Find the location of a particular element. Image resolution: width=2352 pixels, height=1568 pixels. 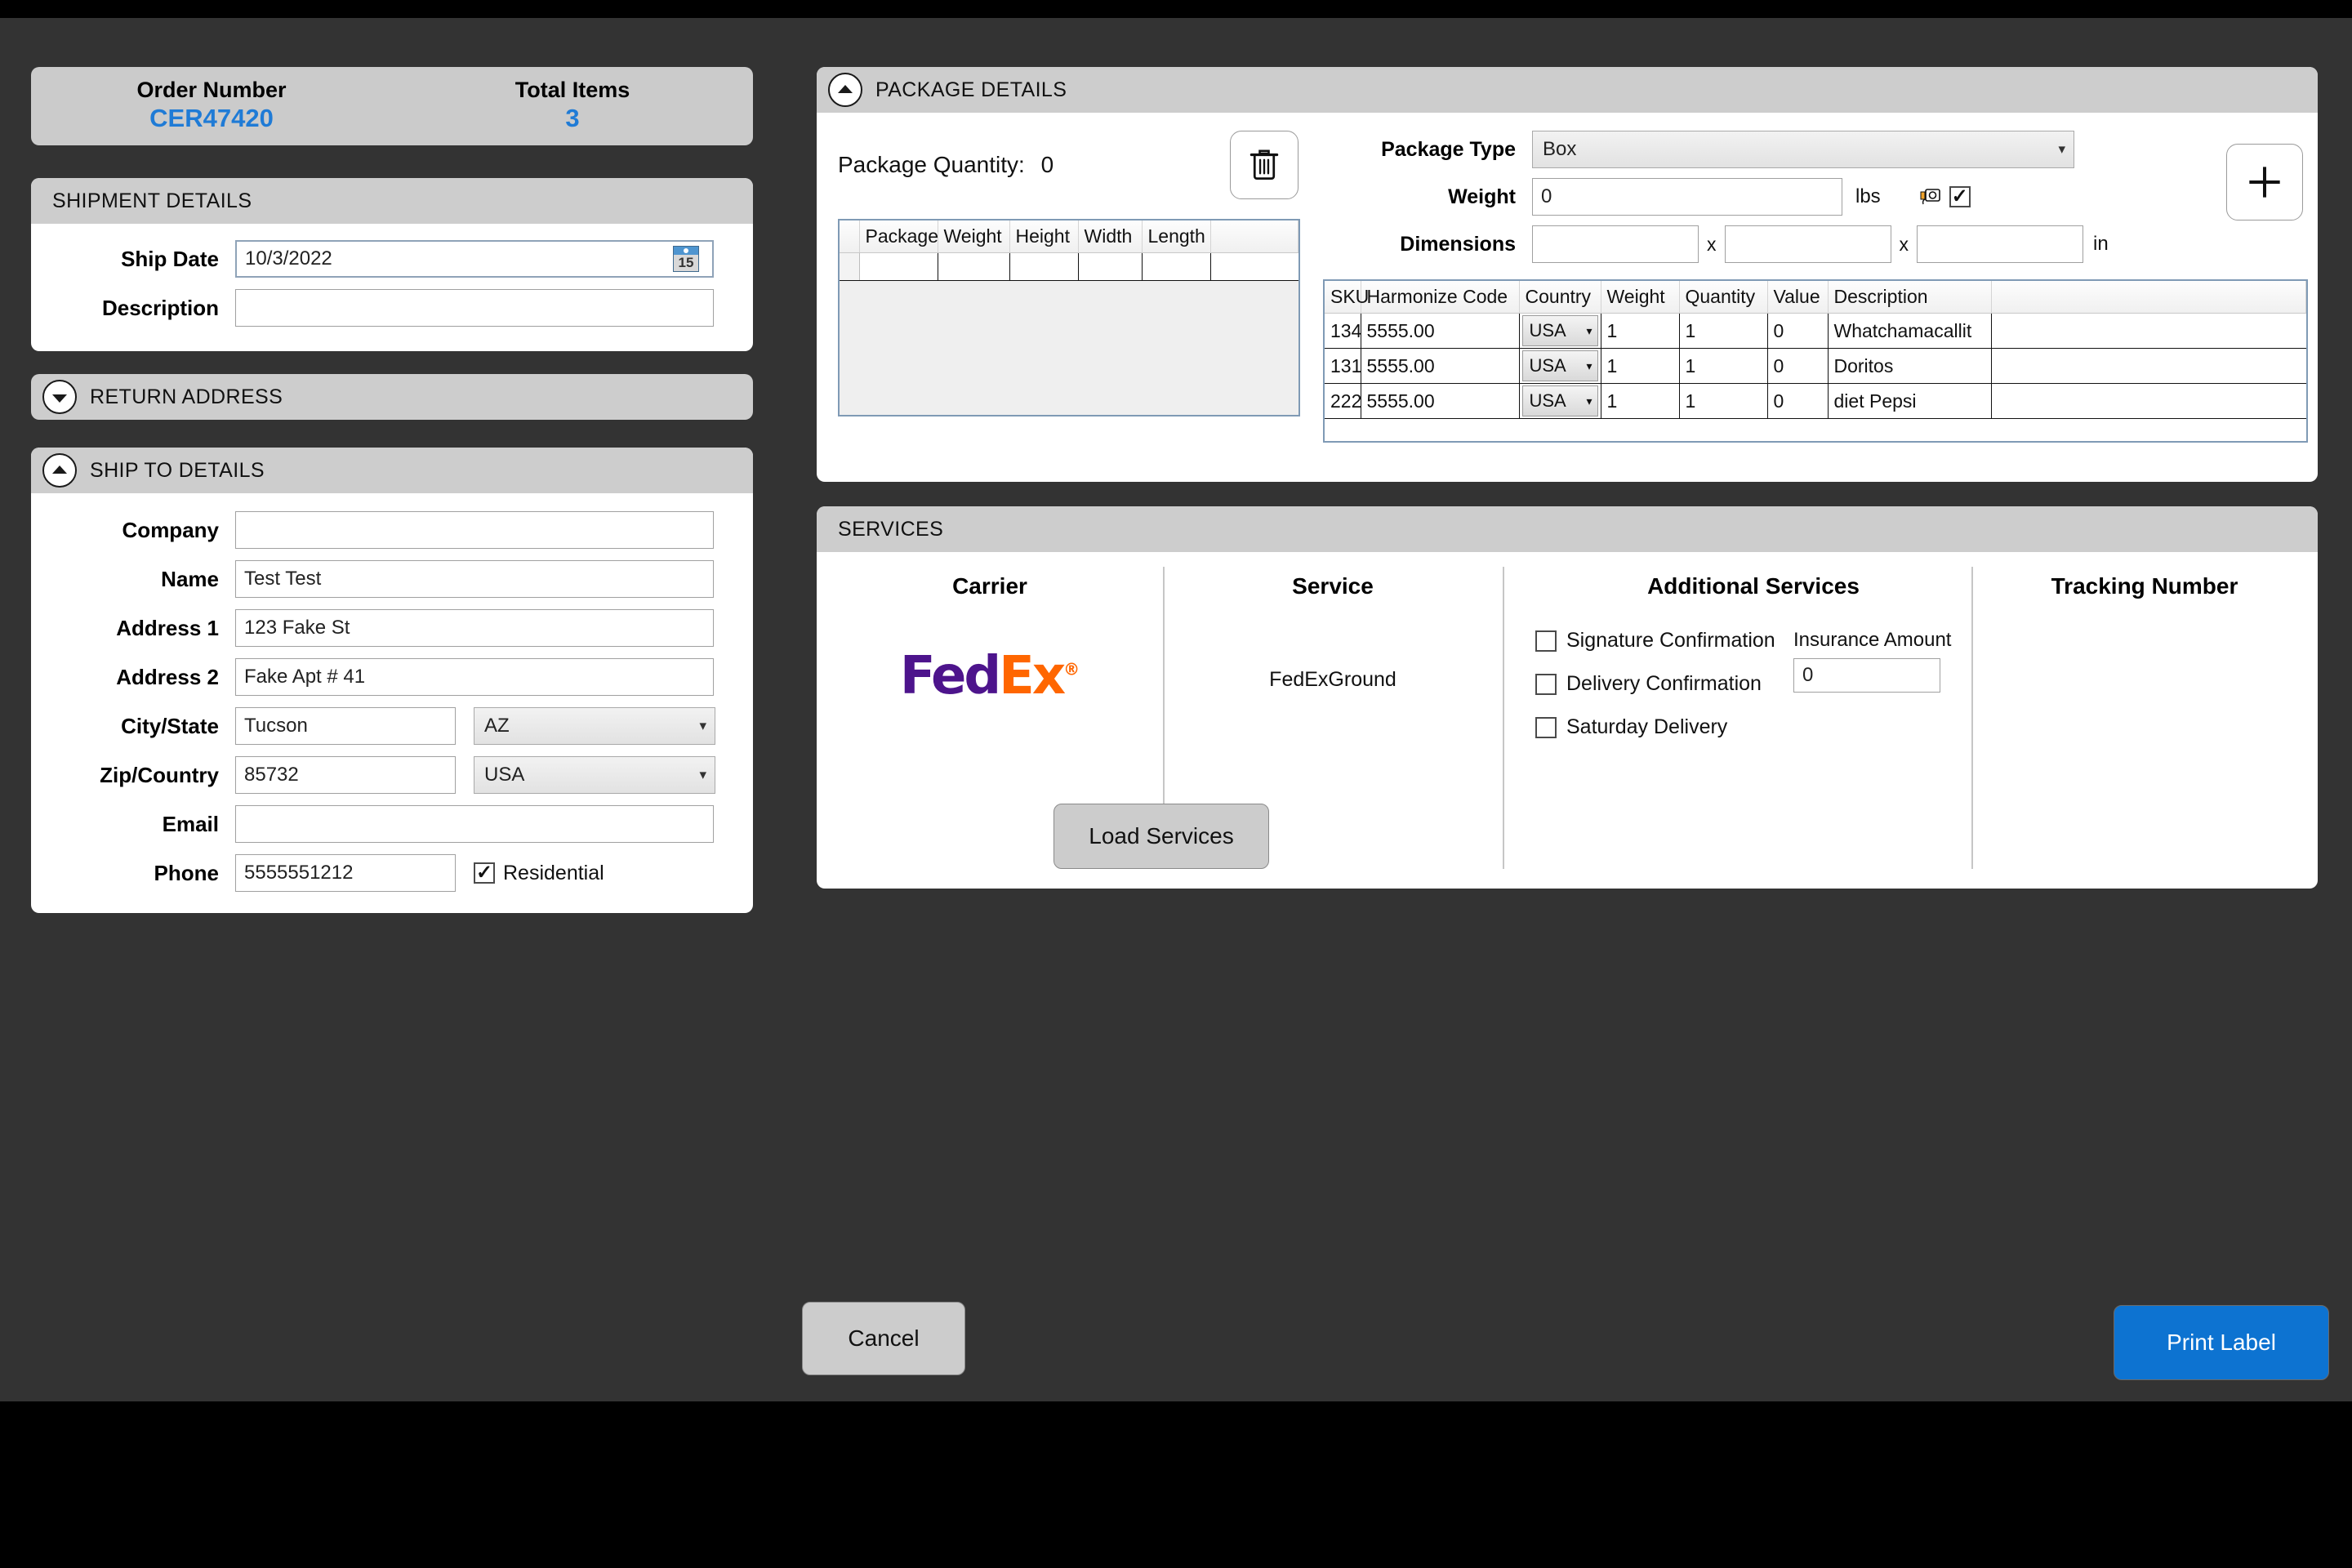

cancel-label: Cancel is located at coordinates (884, 1338).